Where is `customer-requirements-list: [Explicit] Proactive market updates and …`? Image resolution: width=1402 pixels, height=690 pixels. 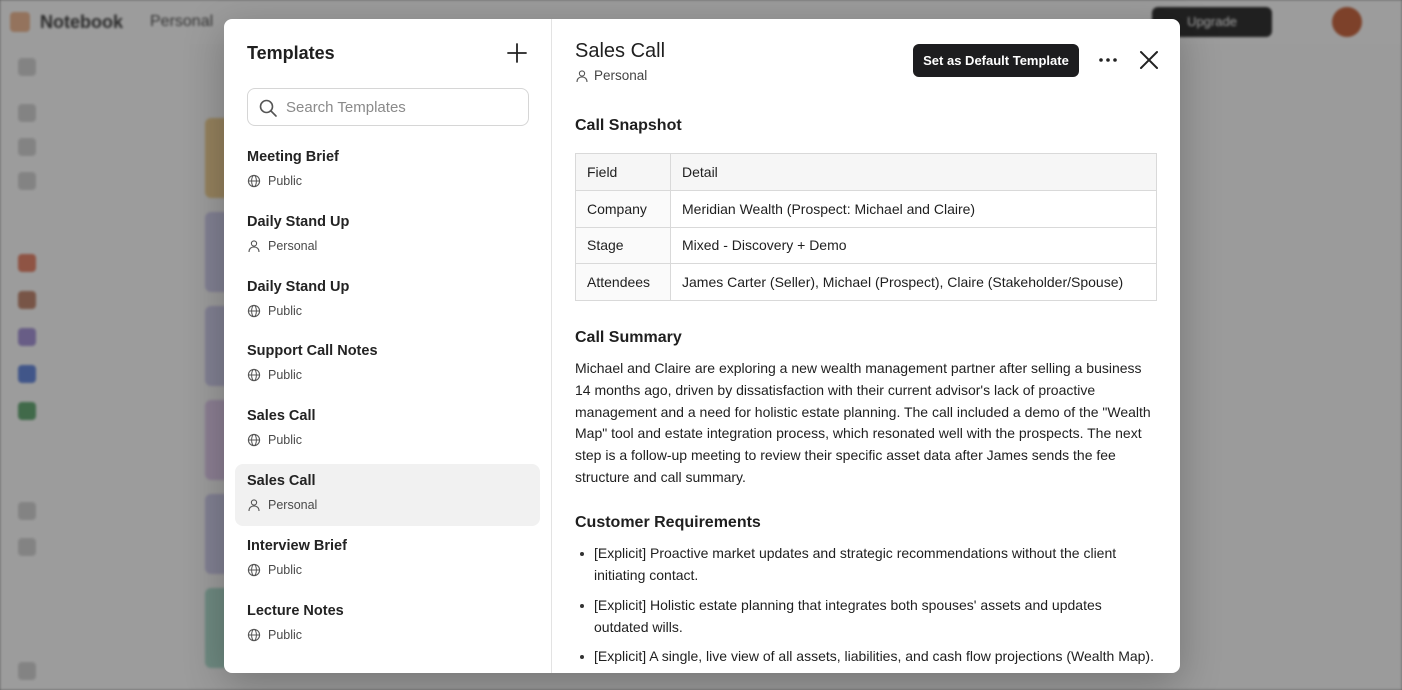 customer-requirements-list: [Explicit] Proactive market updates and … is located at coordinates (866, 605).